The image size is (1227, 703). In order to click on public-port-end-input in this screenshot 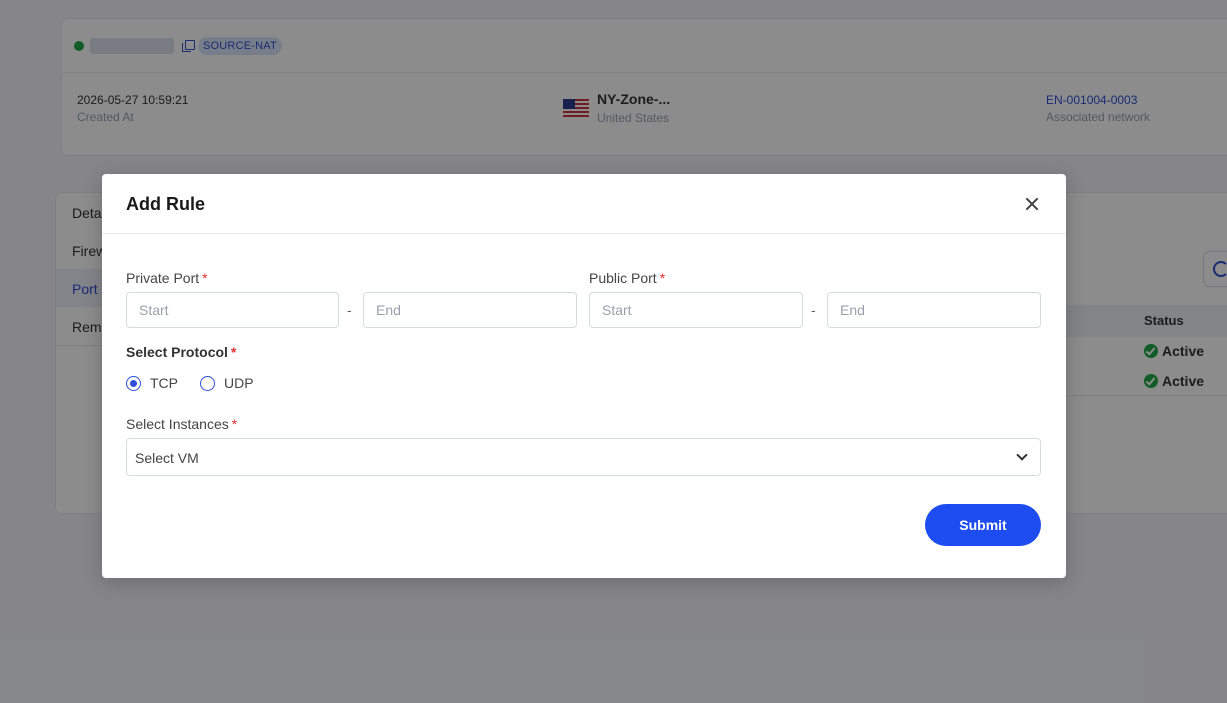, I will do `click(934, 310)`.